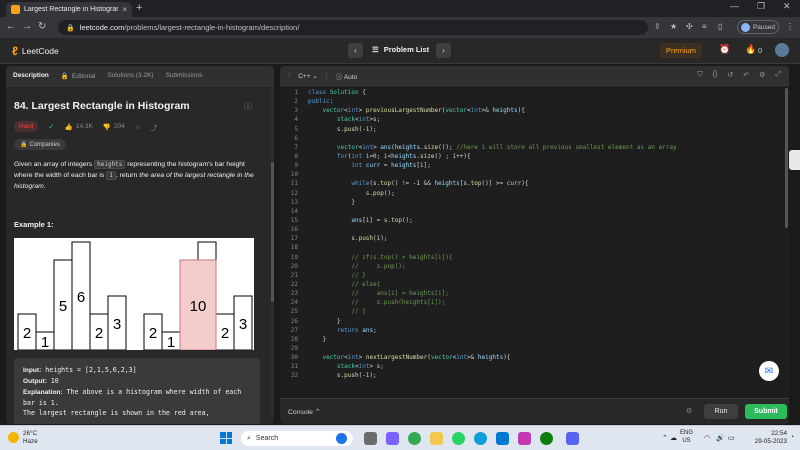  Describe the element at coordinates (787, 6) in the screenshot. I see `close-window-icon: ✕` at that location.